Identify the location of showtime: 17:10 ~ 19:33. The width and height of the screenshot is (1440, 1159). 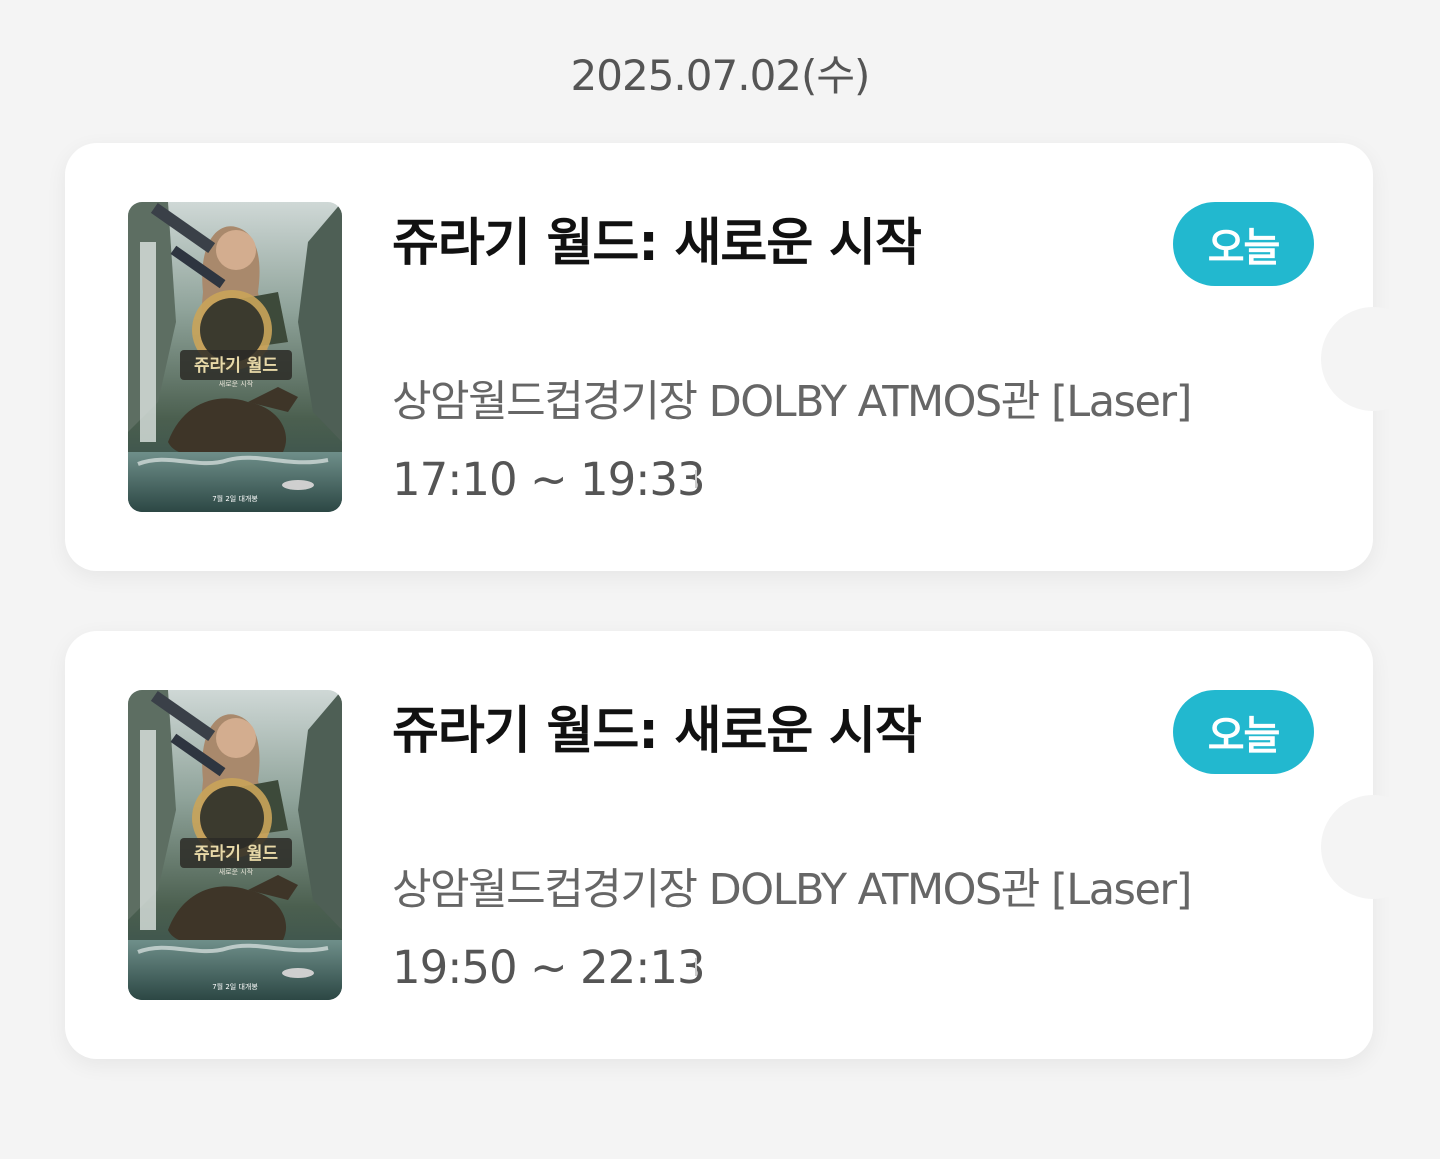
(549, 479).